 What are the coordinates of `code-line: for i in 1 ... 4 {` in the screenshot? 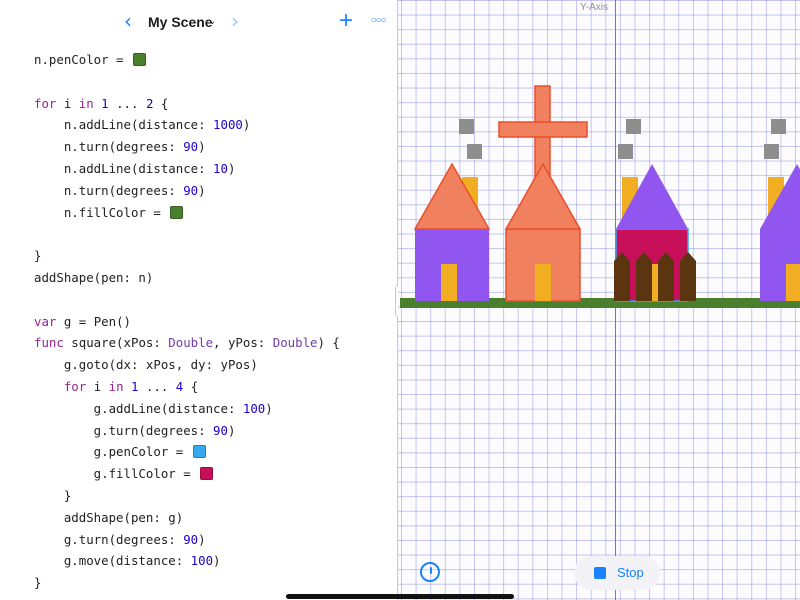 It's located at (187, 387).